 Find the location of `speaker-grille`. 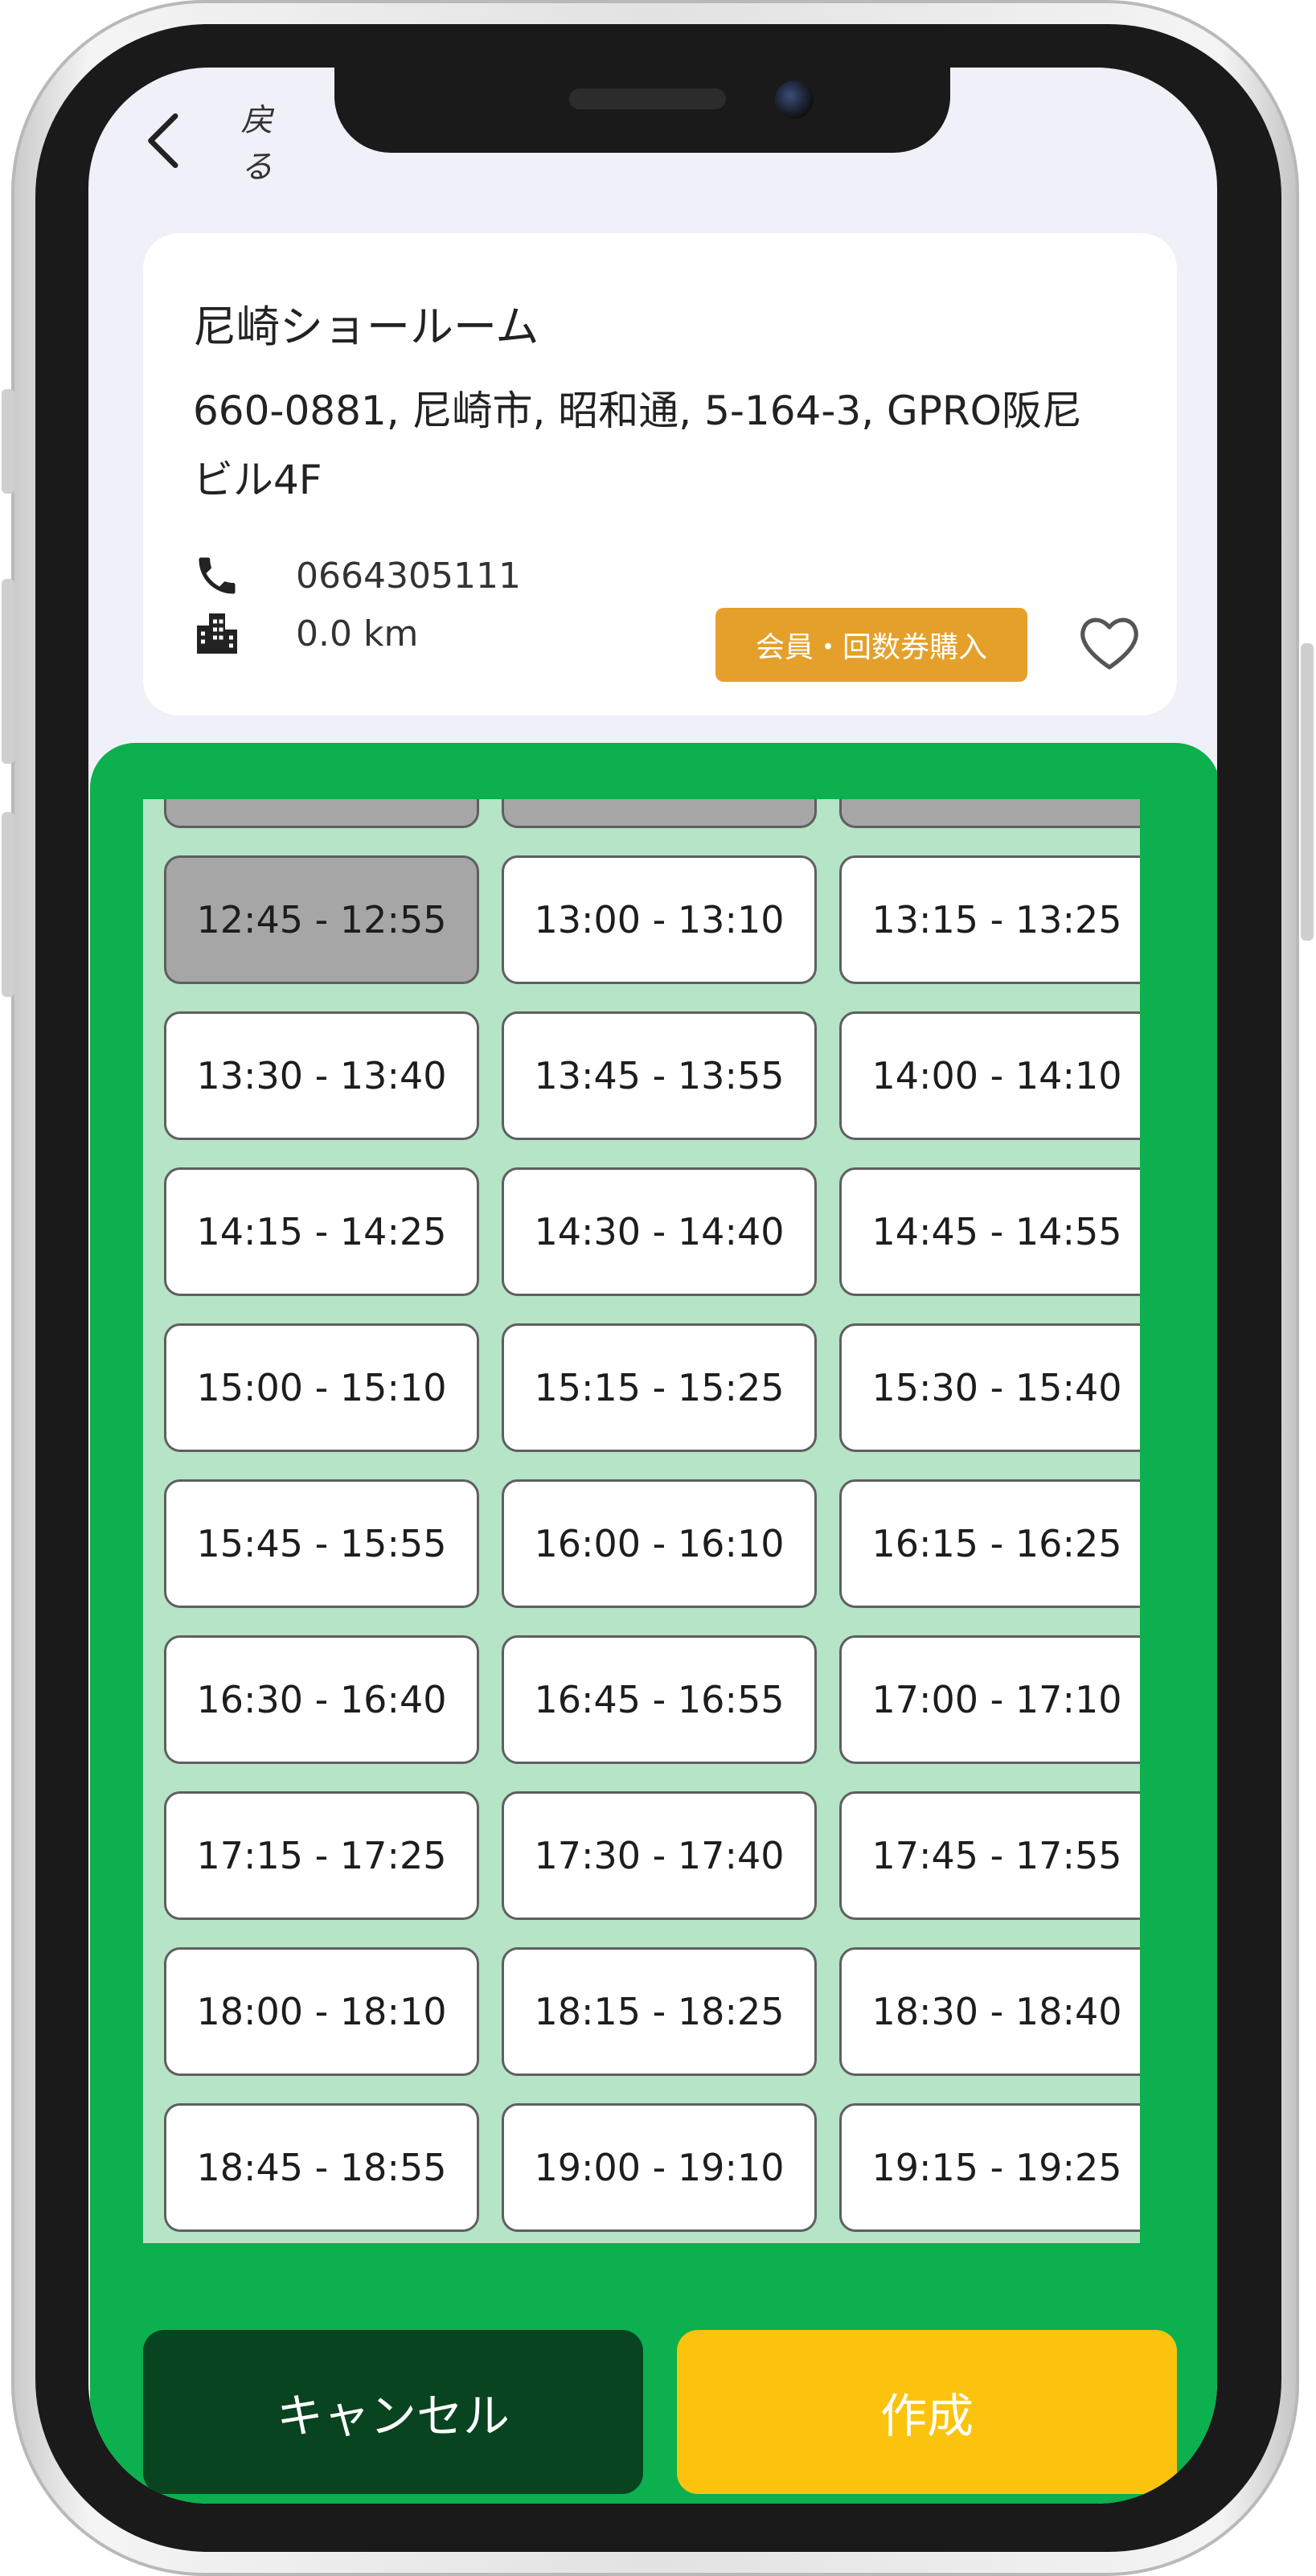

speaker-grille is located at coordinates (647, 98).